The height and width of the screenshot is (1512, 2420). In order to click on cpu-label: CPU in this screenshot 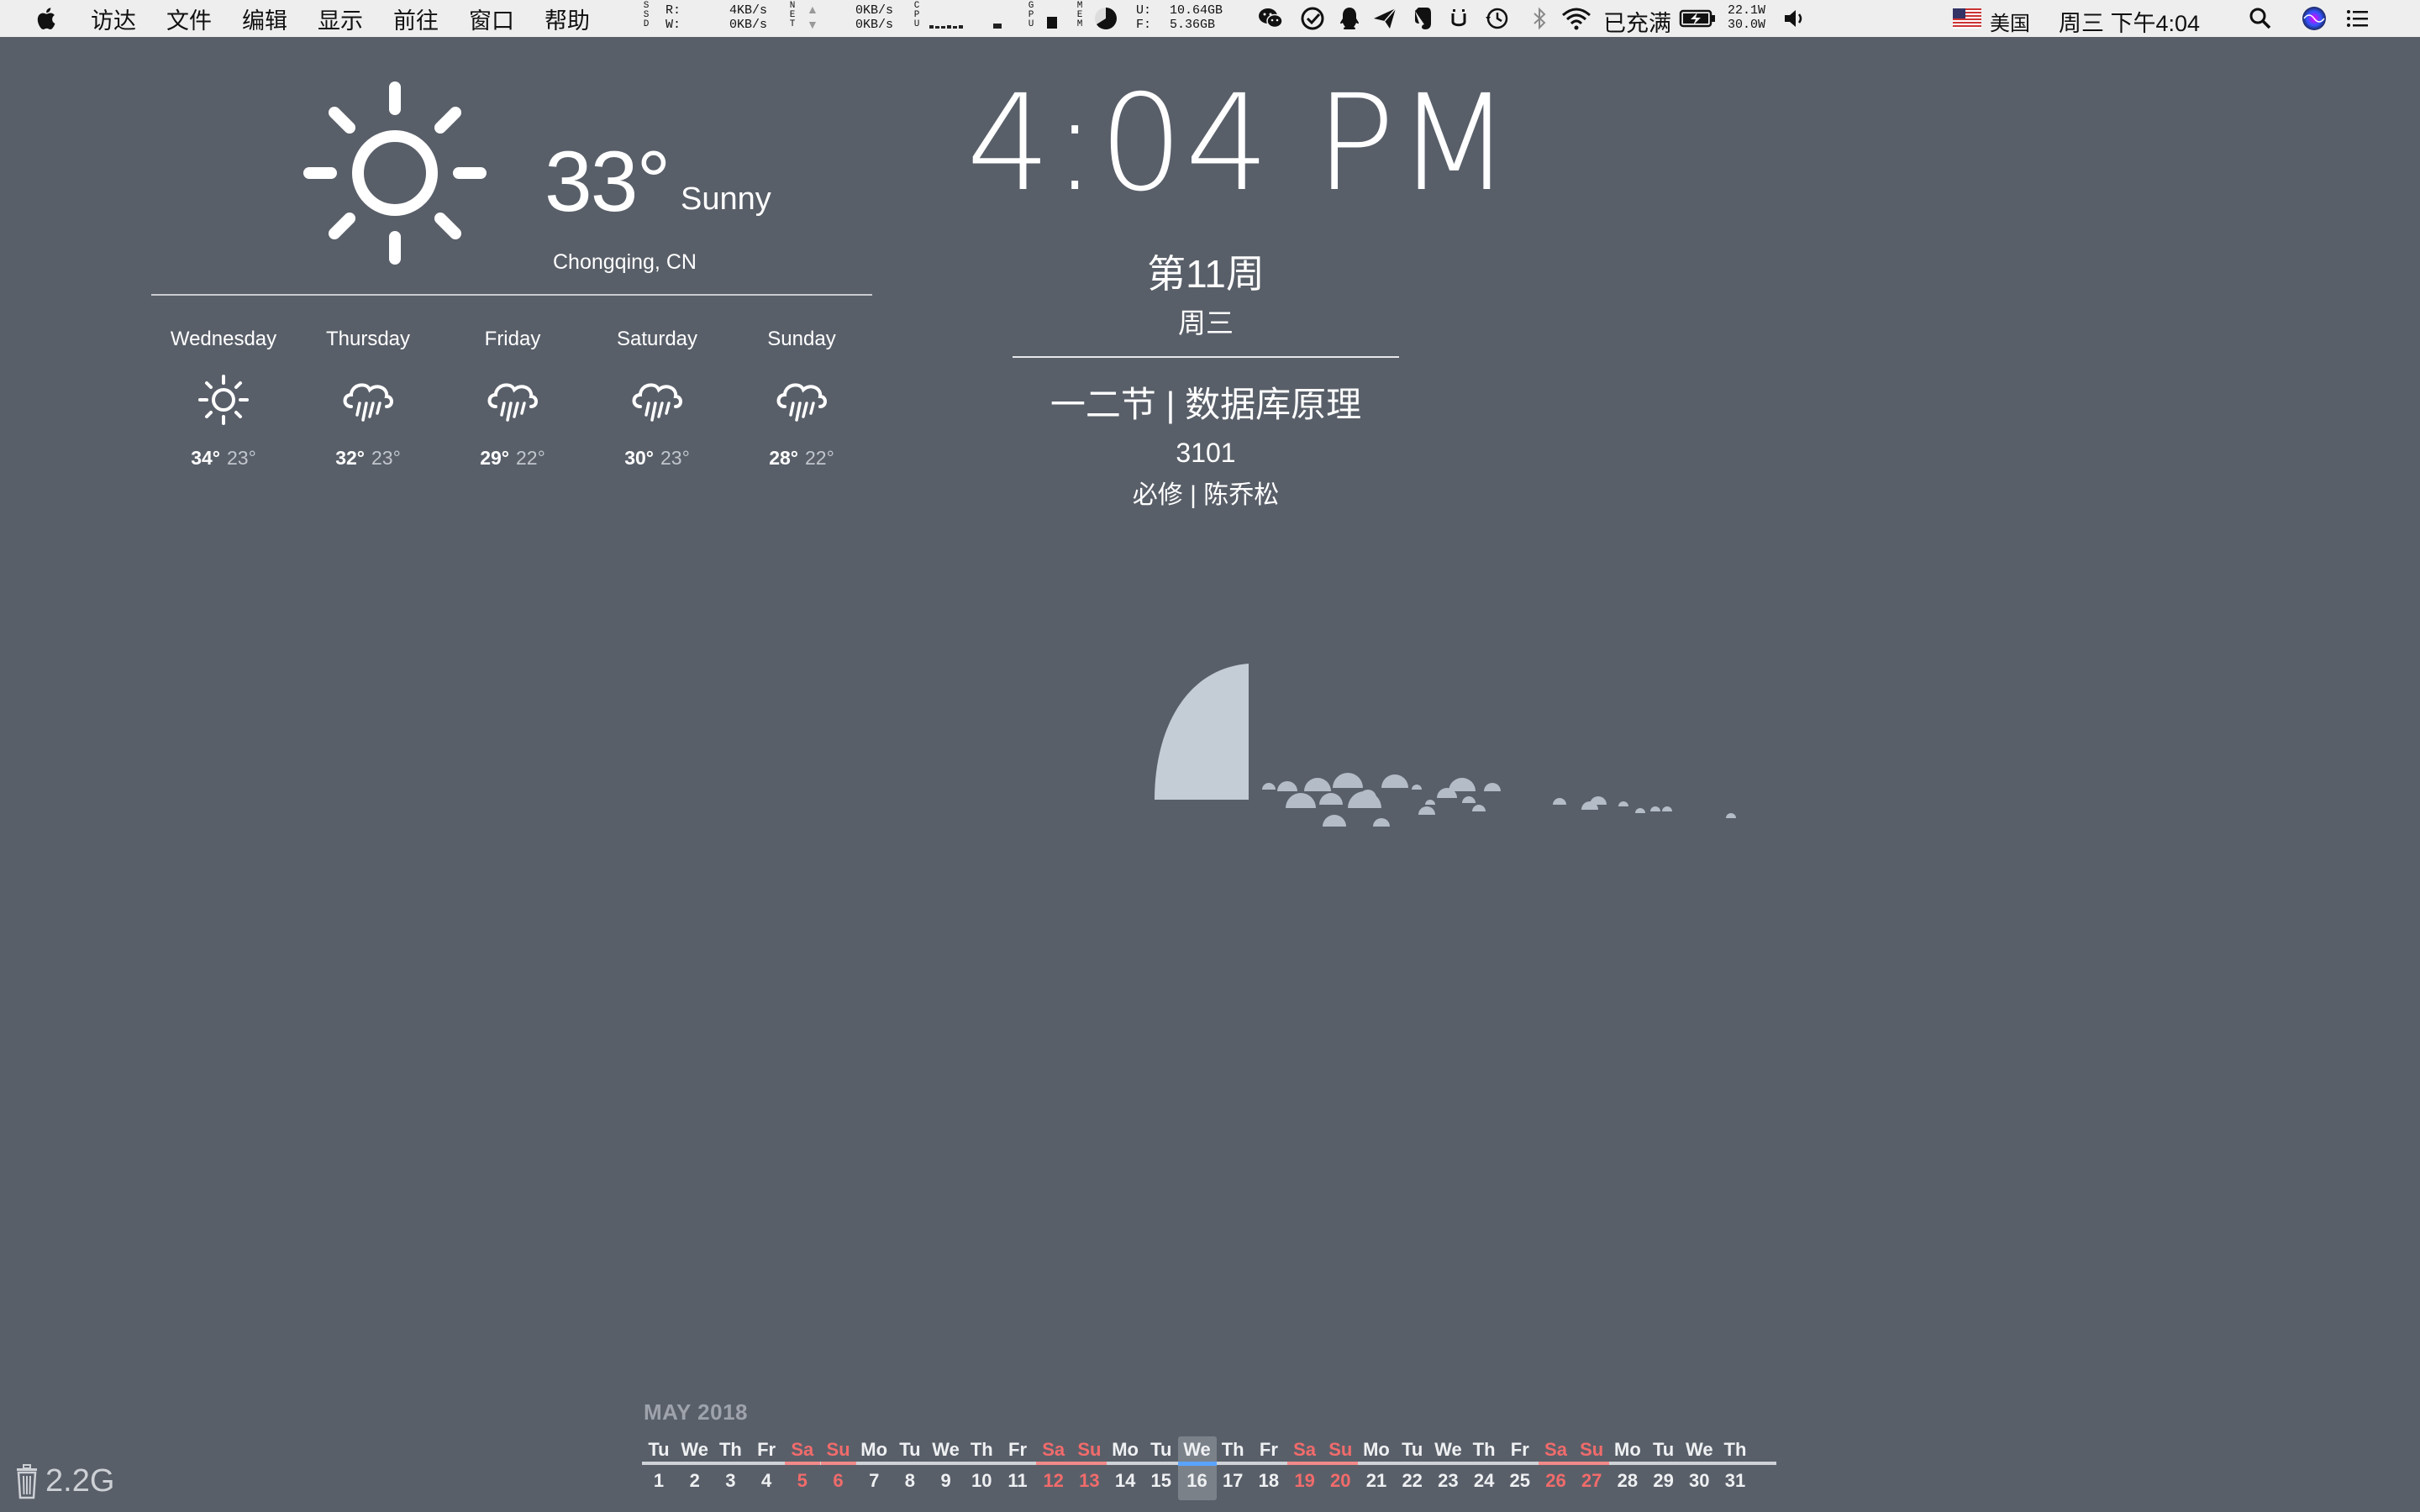, I will do `click(917, 15)`.